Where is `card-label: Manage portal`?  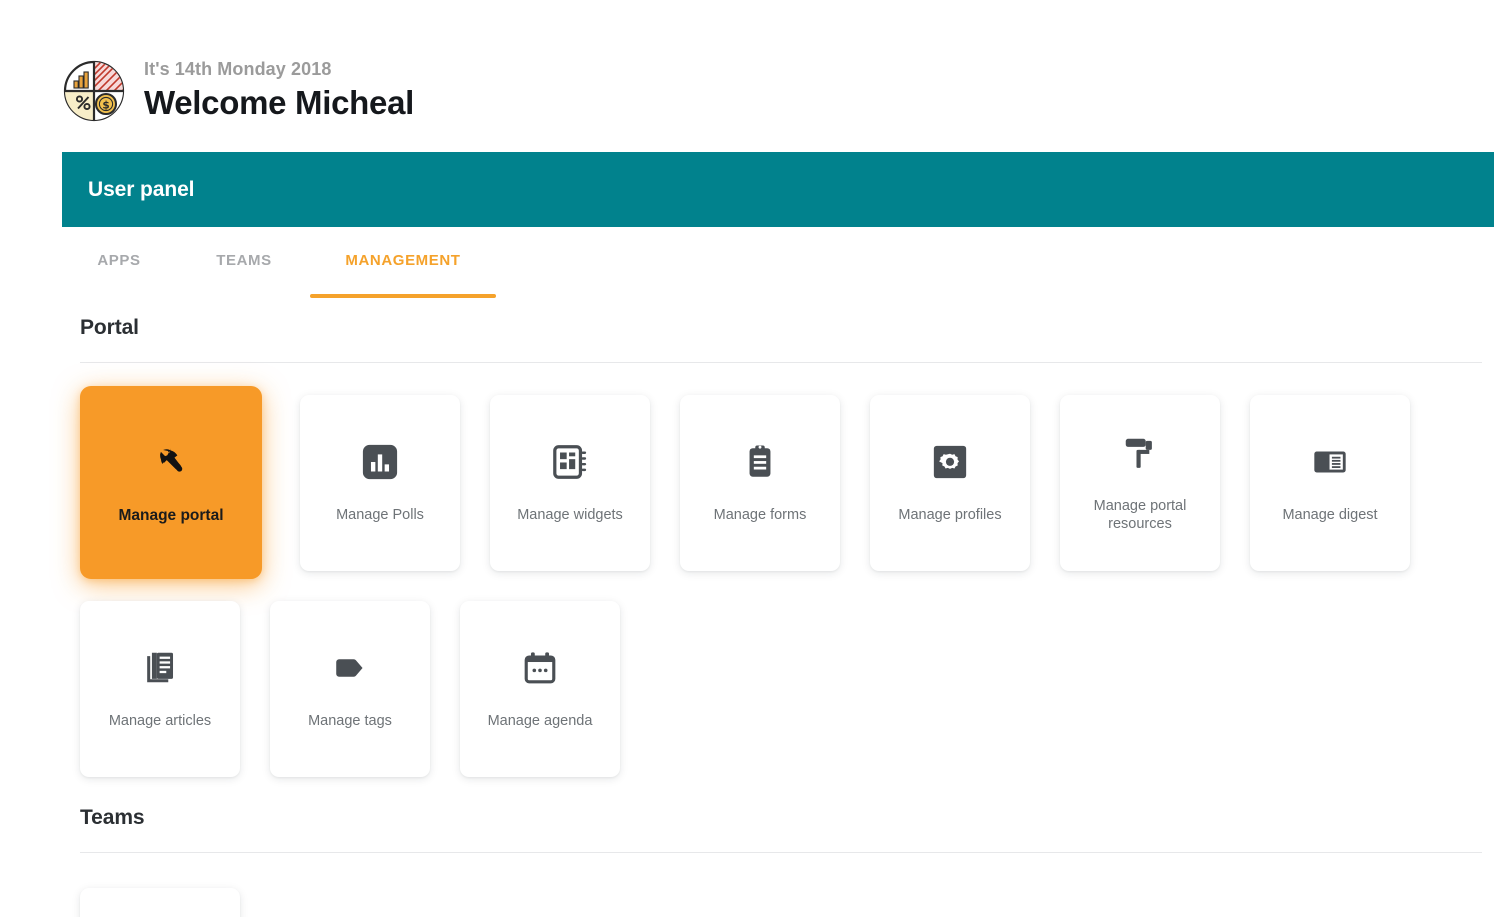
card-label: Manage portal is located at coordinates (171, 515).